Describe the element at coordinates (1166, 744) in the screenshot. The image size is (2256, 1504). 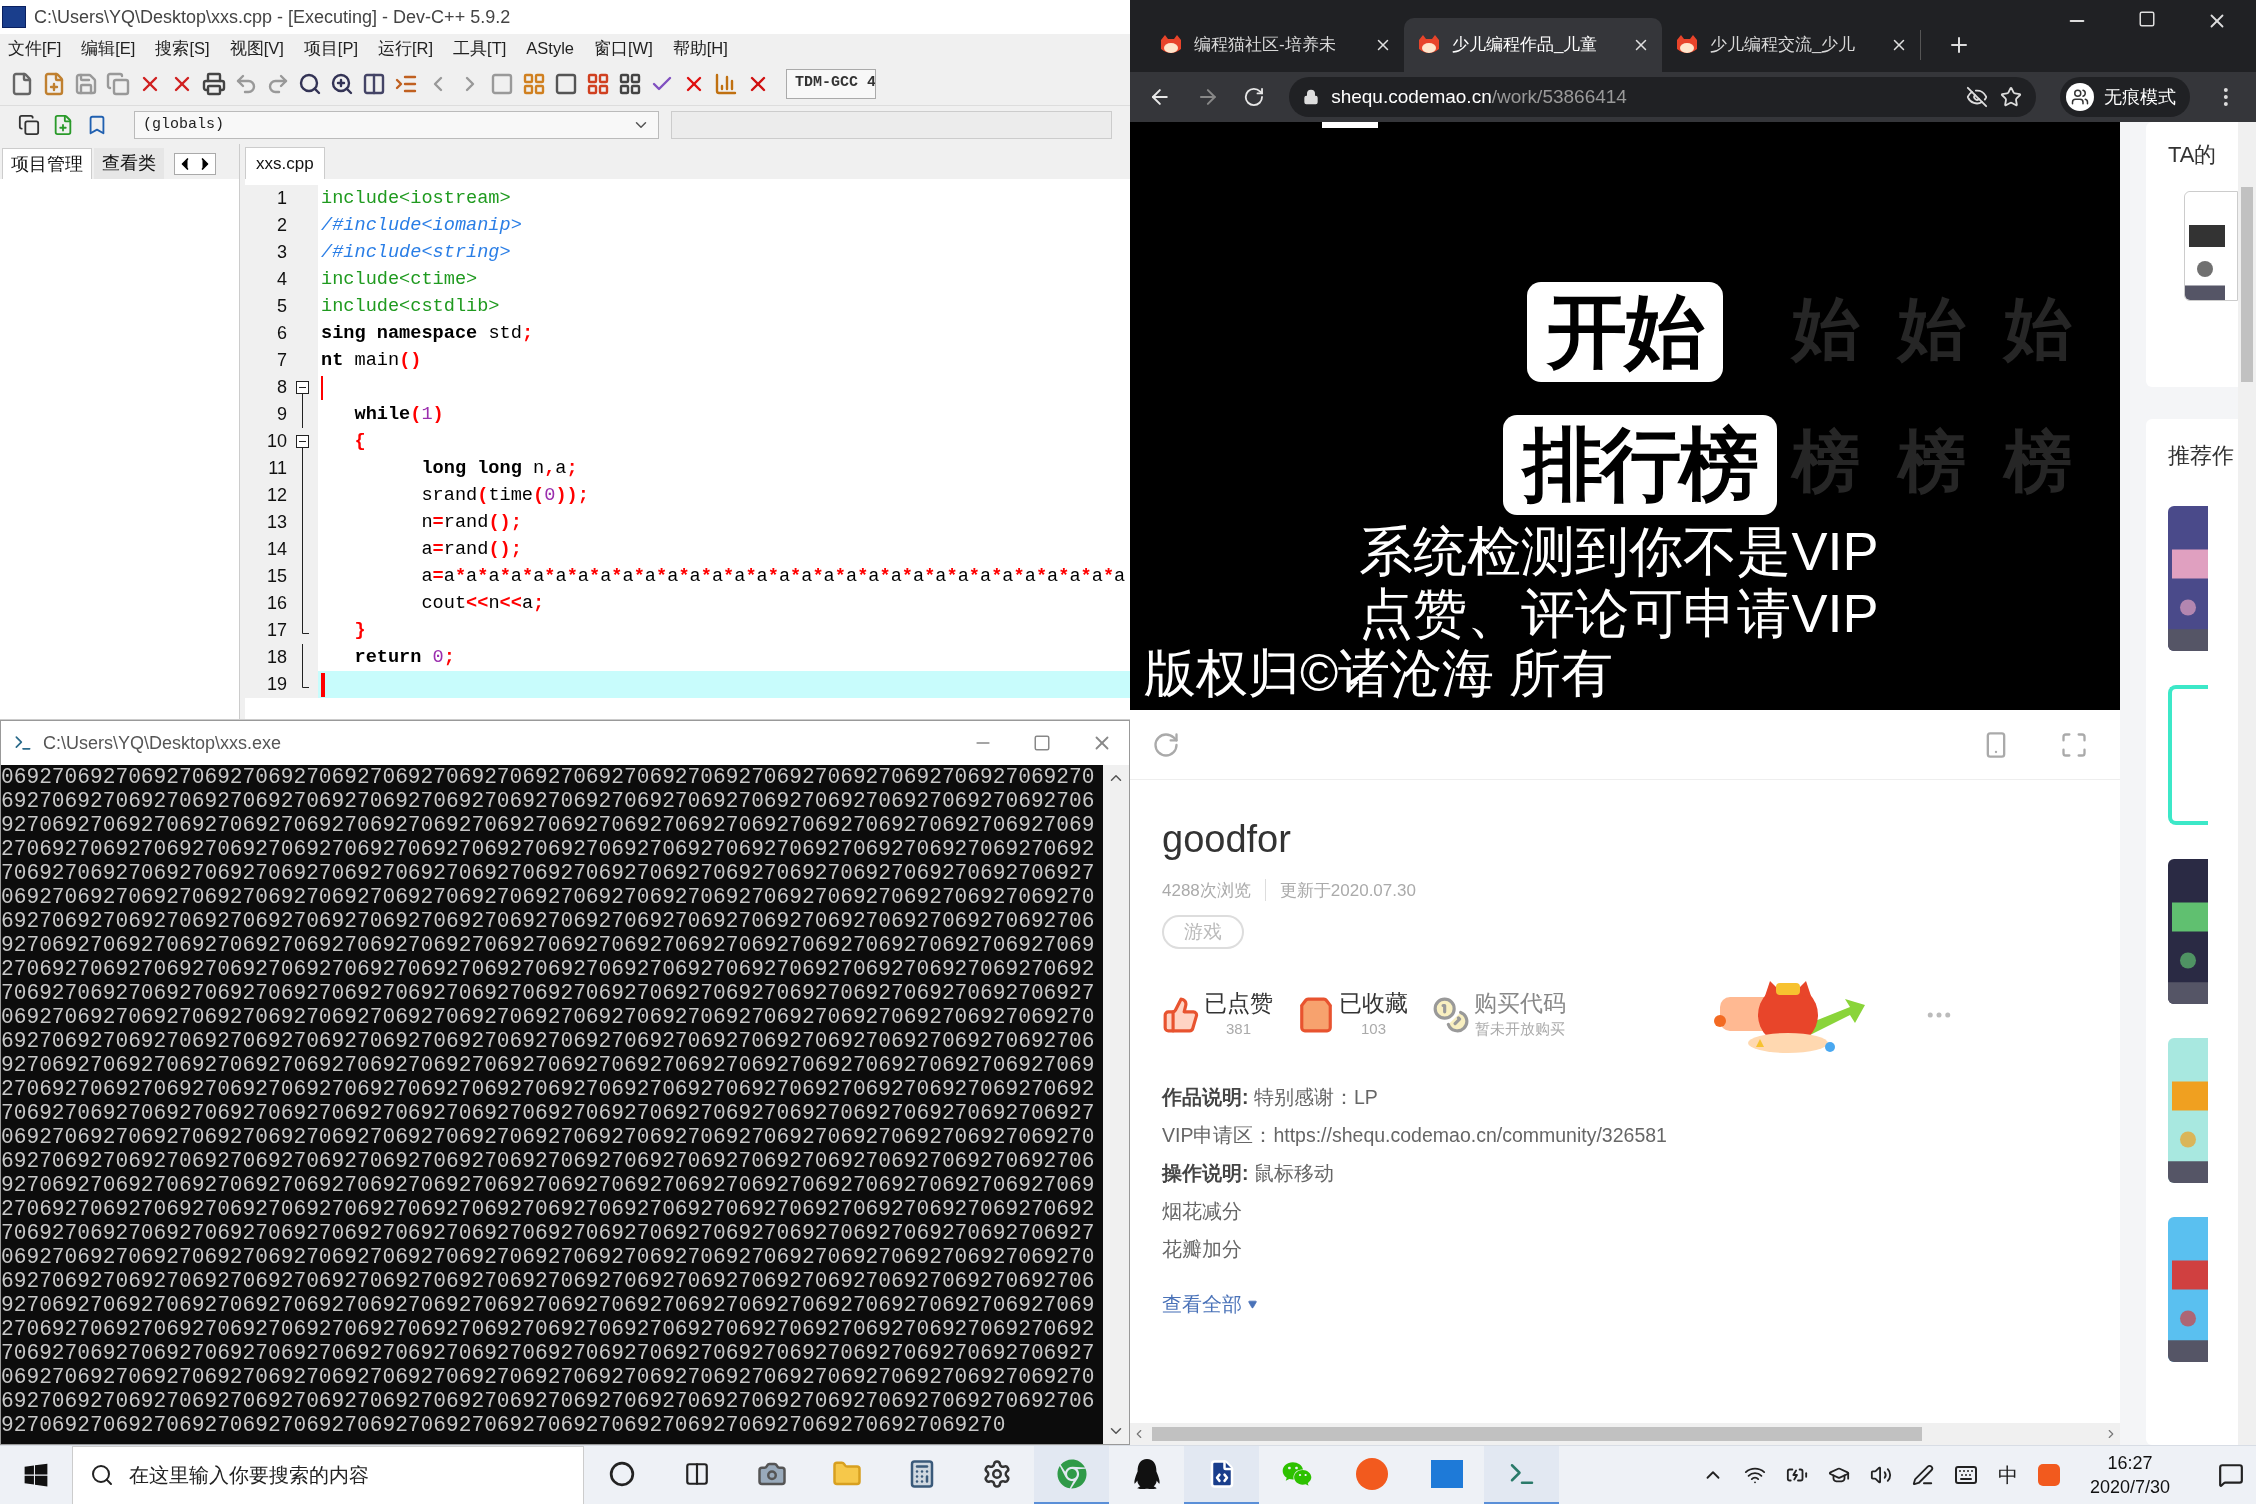
I see `restart-icon` at that location.